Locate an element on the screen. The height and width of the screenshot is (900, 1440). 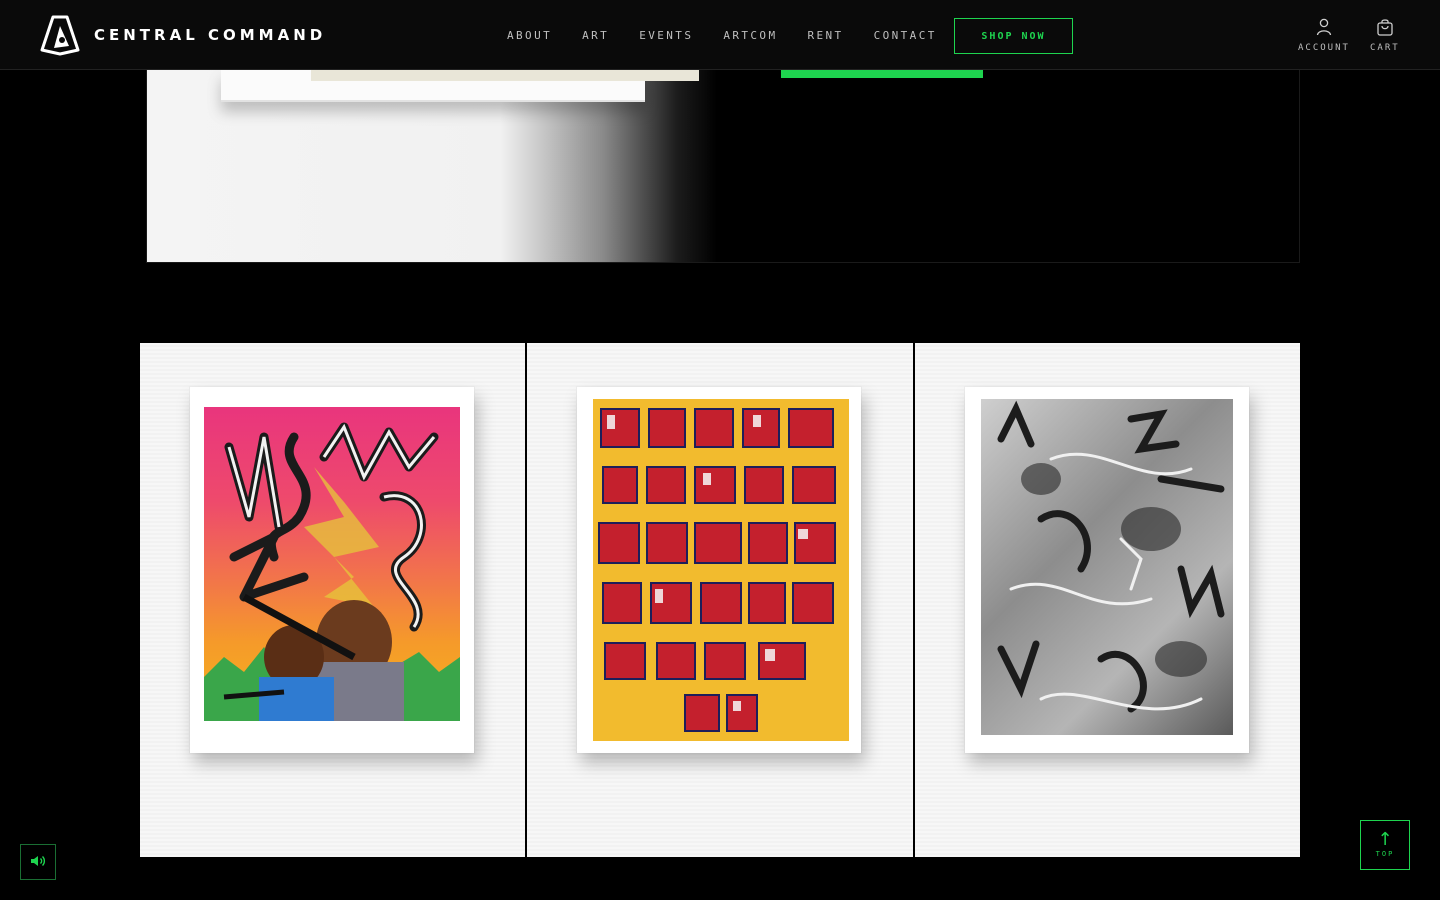
user-icon is located at coordinates (1324, 29).